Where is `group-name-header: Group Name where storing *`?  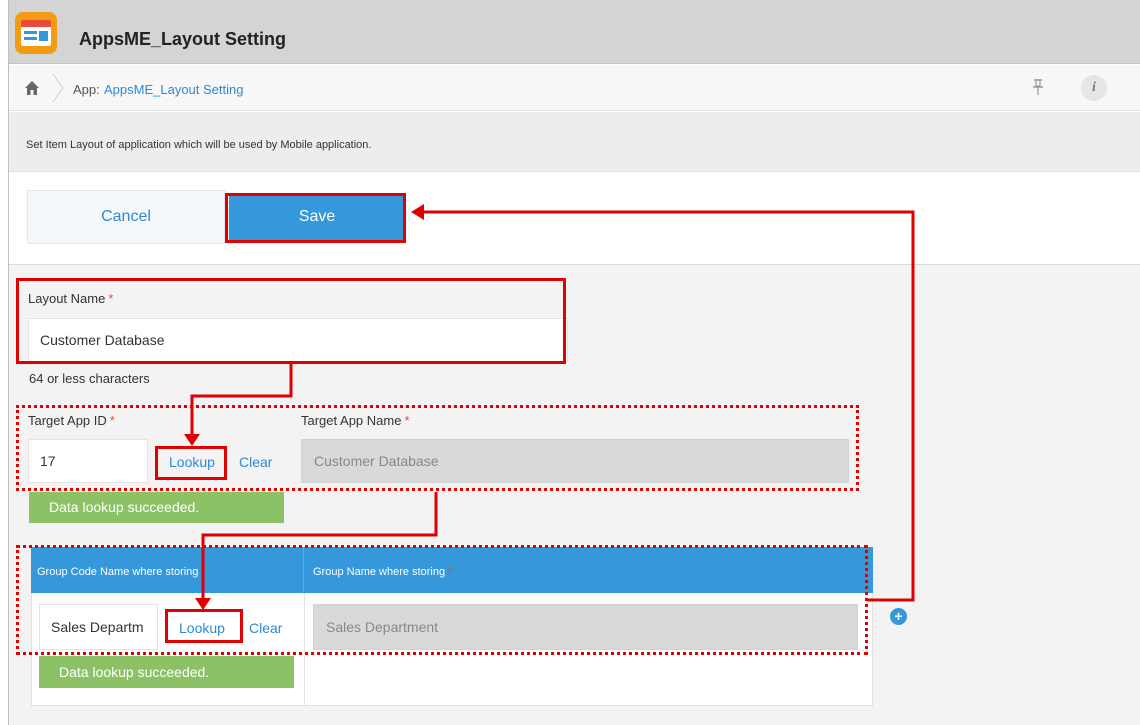 group-name-header: Group Name where storing * is located at coordinates (383, 572).